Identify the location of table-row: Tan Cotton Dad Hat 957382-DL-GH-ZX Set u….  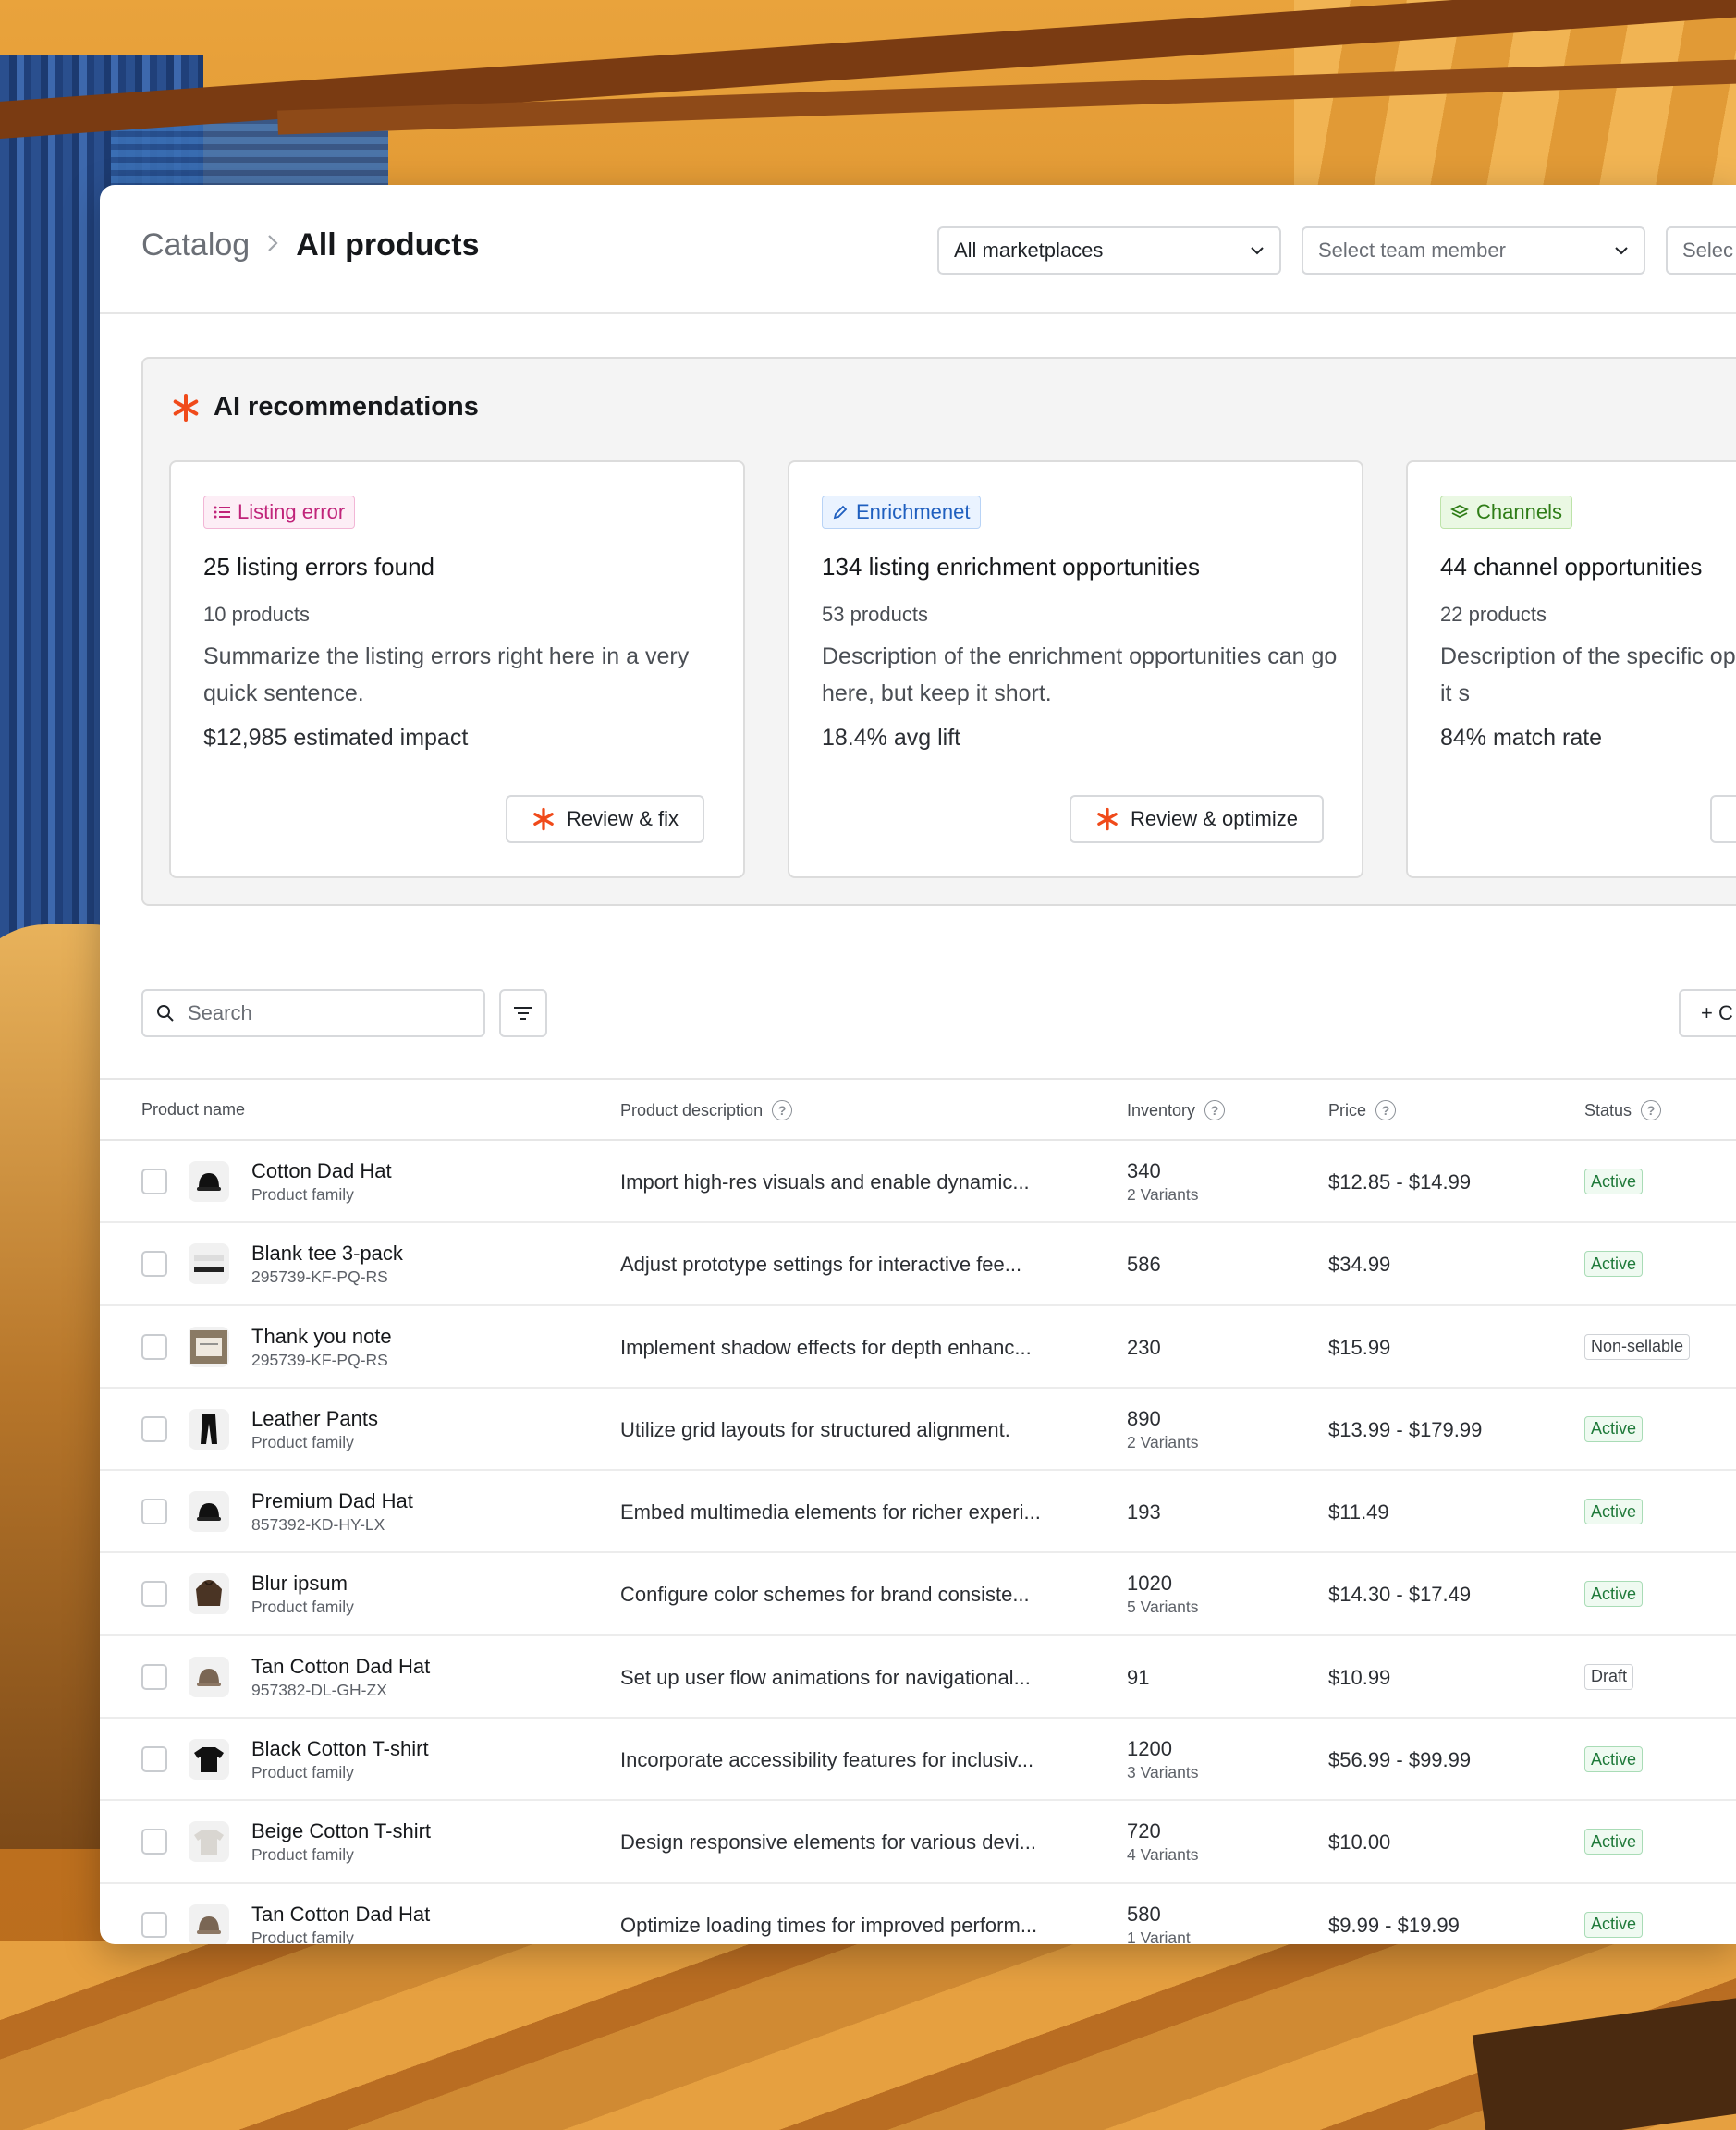
(918, 1678).